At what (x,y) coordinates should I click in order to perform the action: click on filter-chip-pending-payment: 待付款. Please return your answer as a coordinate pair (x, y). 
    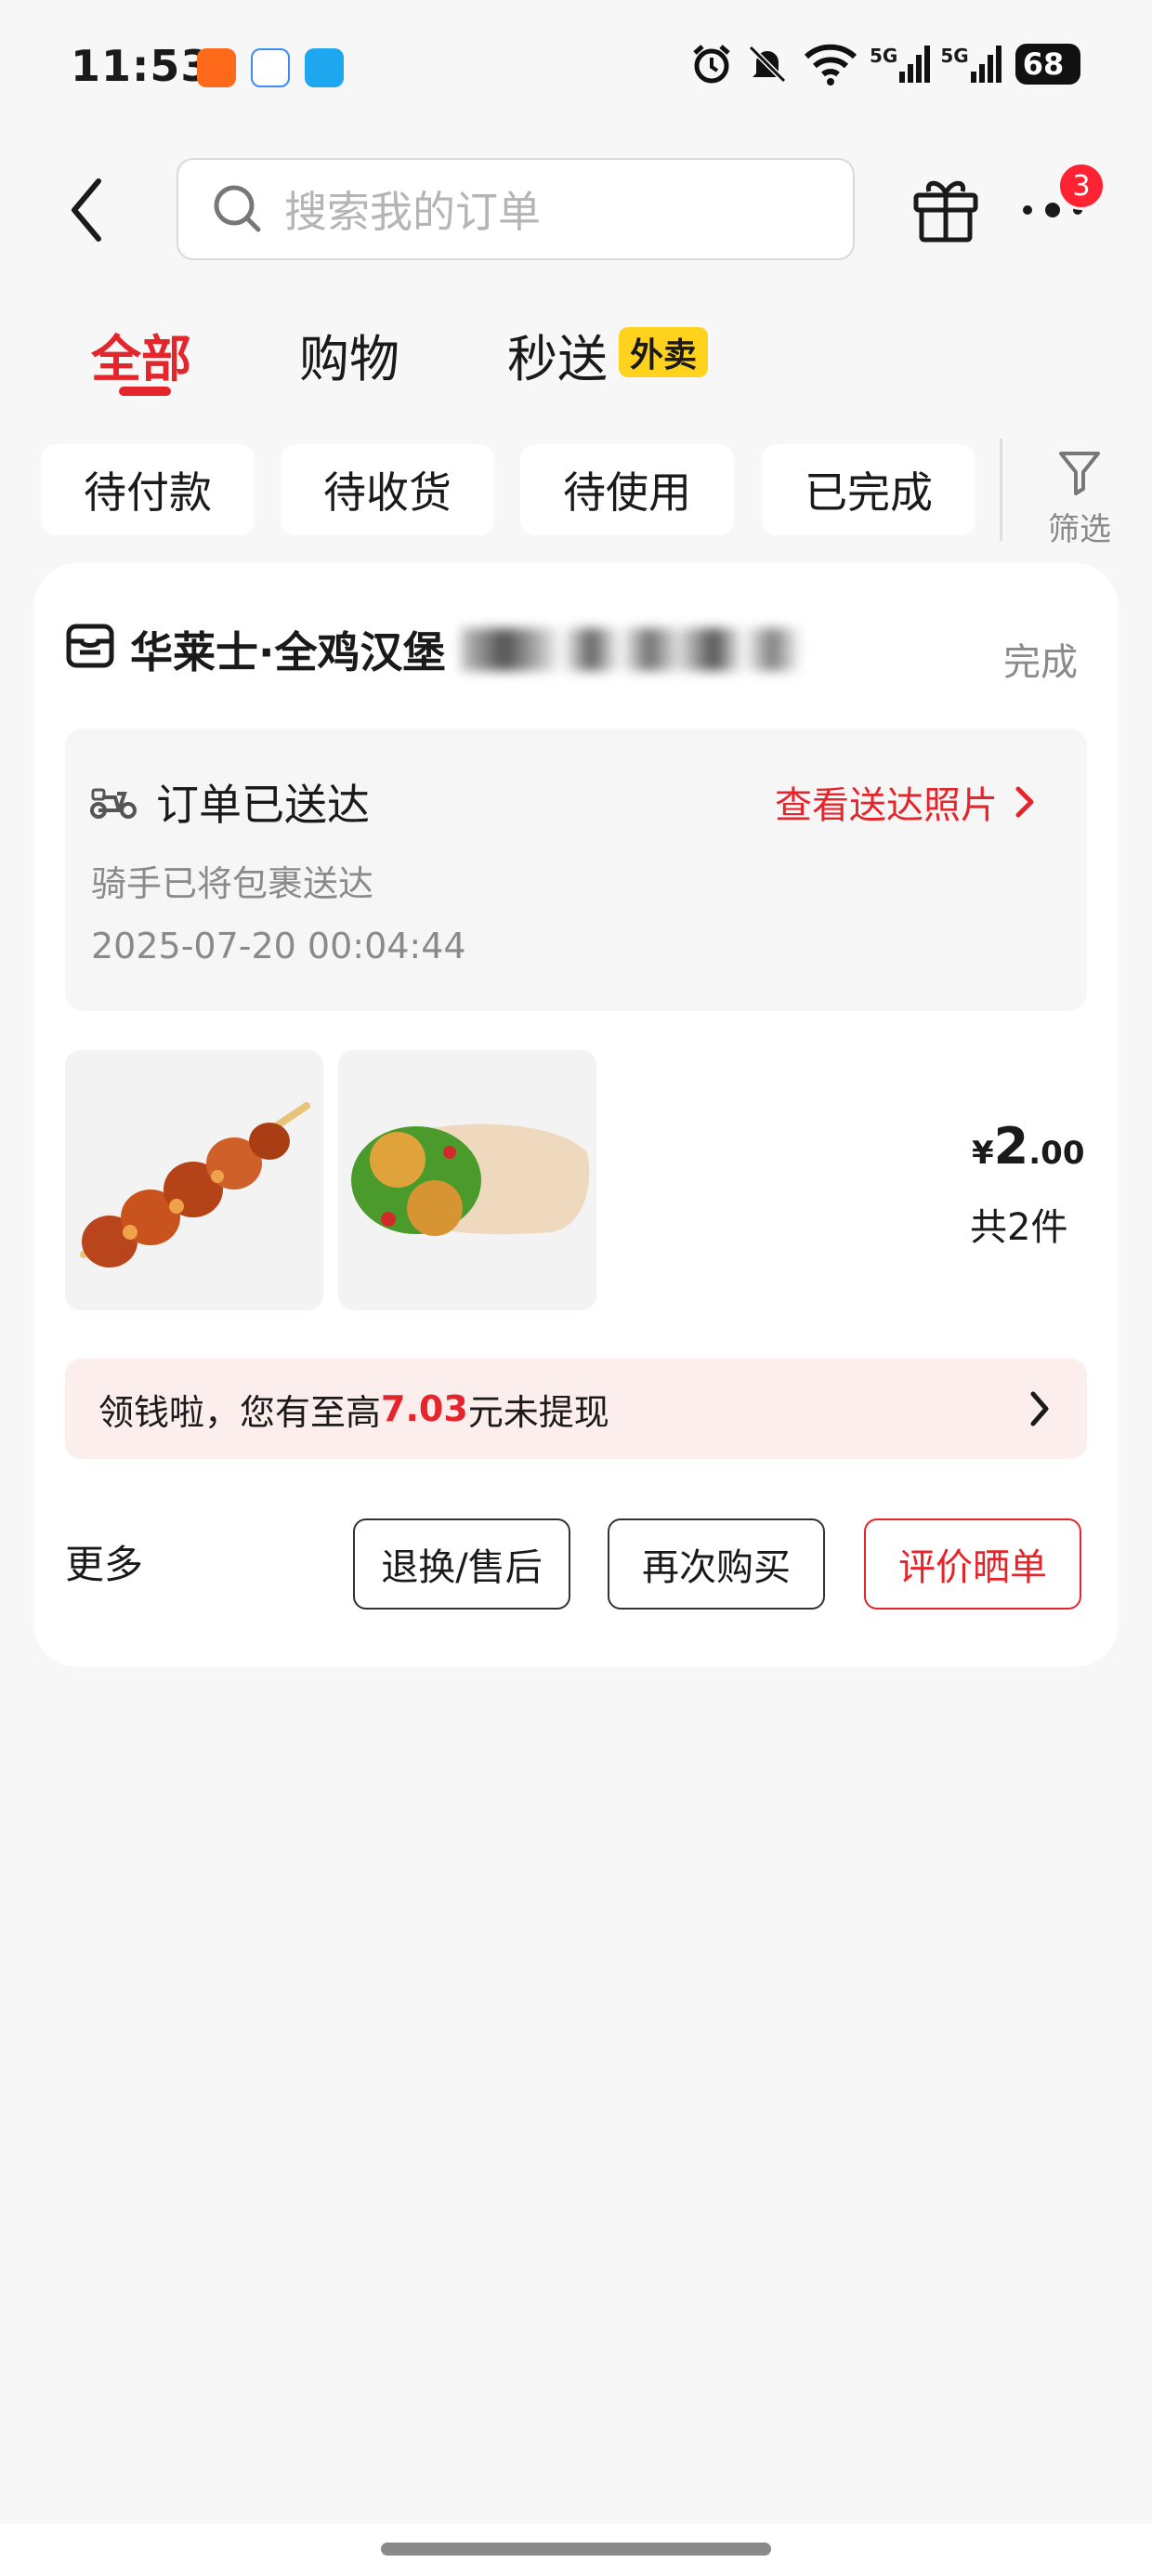
    Looking at the image, I should click on (148, 489).